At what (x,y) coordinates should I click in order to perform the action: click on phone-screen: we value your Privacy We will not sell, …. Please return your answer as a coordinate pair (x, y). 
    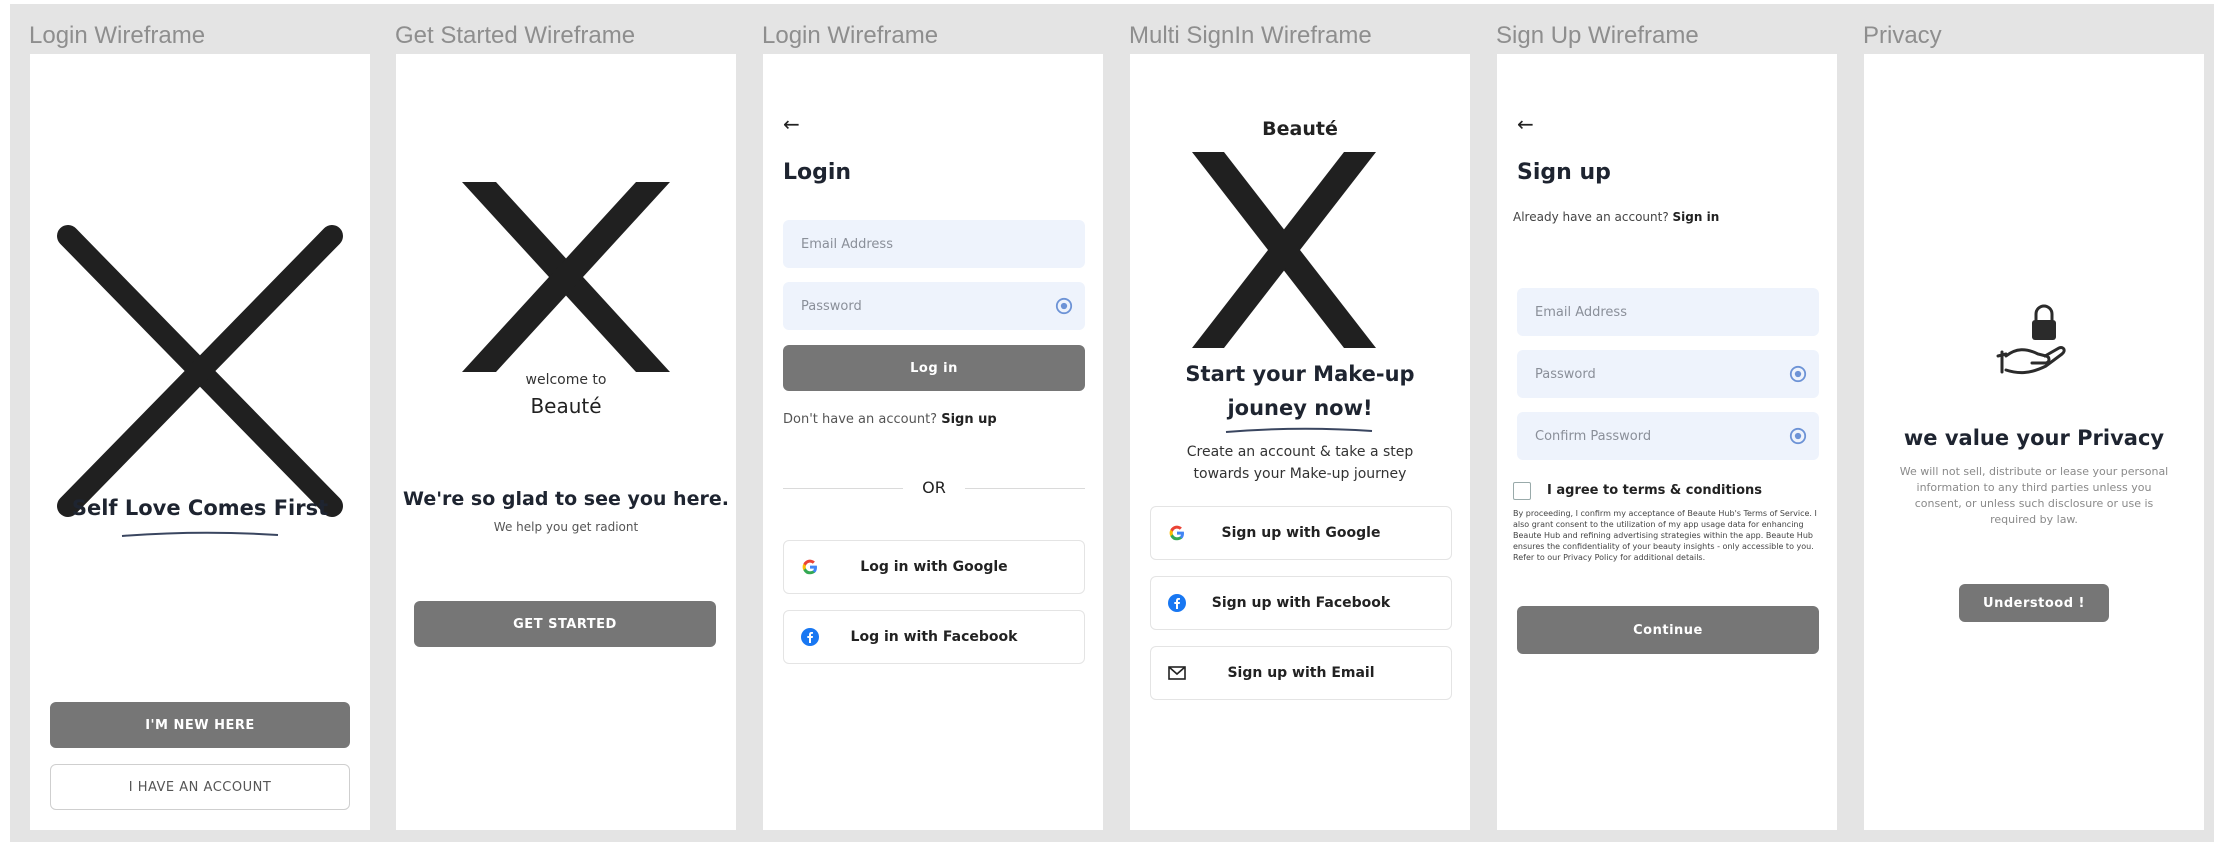
    Looking at the image, I should click on (2034, 442).